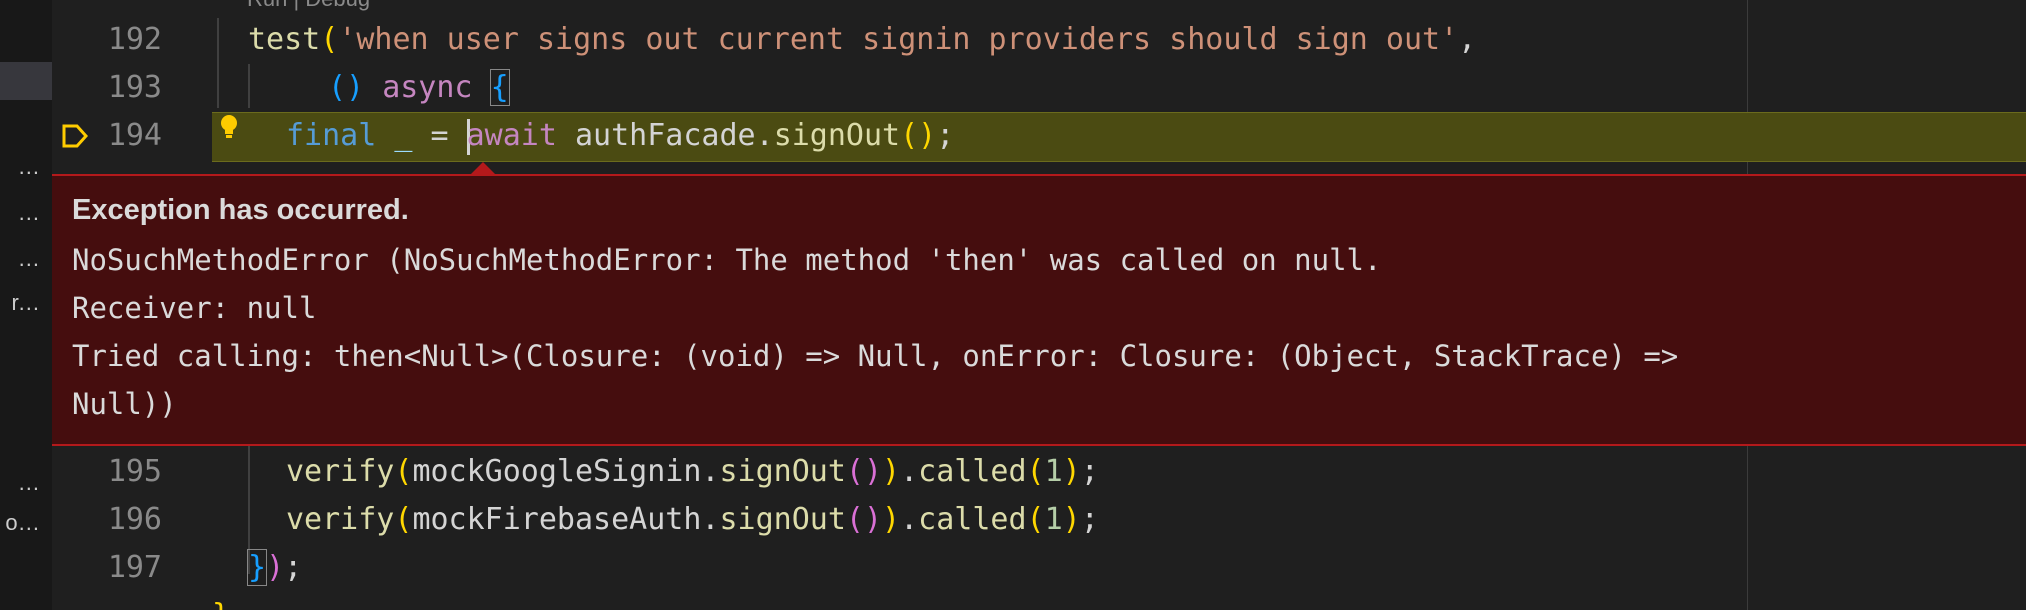  I want to click on code-text: final _ = await authFacade.signOut();, so click(620, 136).